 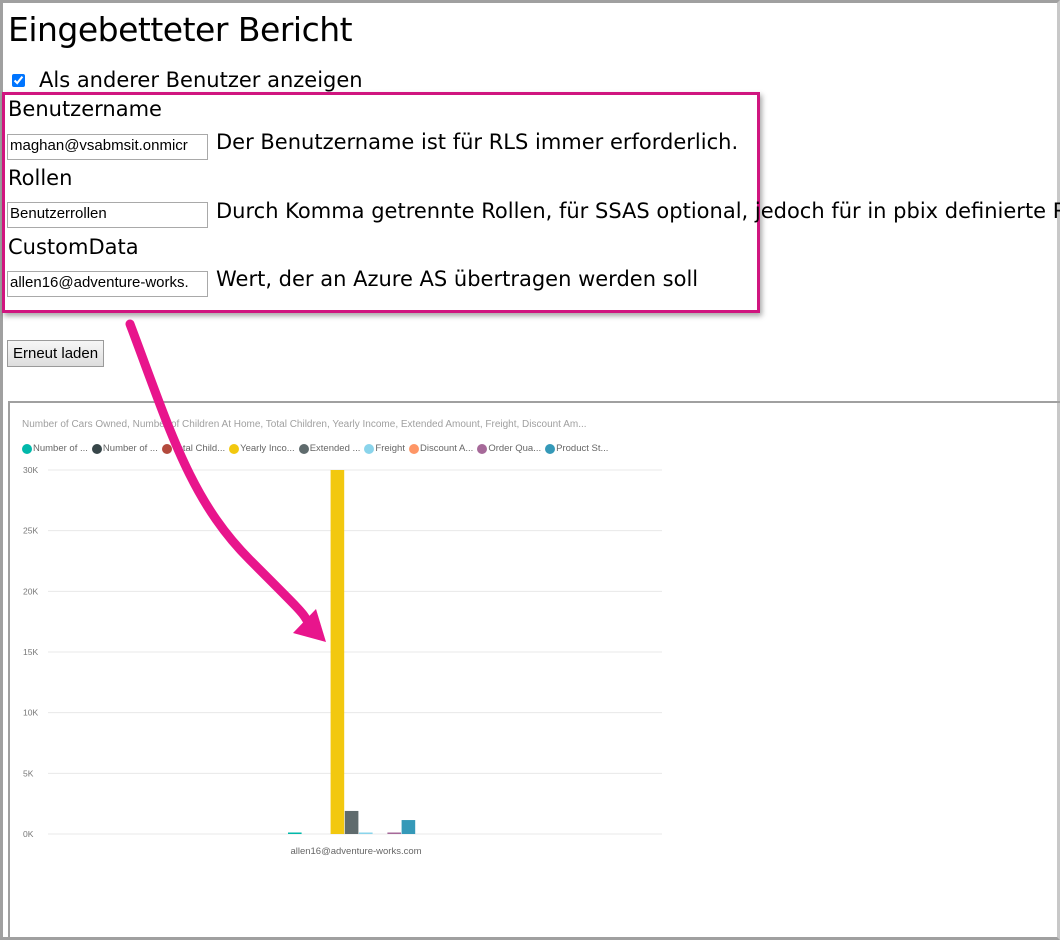 What do you see at coordinates (30, 531) in the screenshot?
I see `y-tick-label: 25K` at bounding box center [30, 531].